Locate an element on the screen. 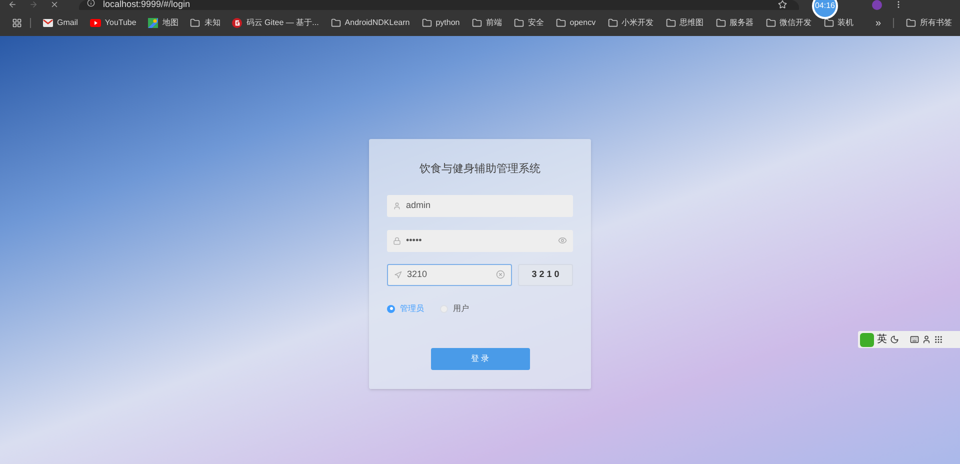 This screenshot has width=960, height=464. ime-mode: 英 is located at coordinates (882, 339).